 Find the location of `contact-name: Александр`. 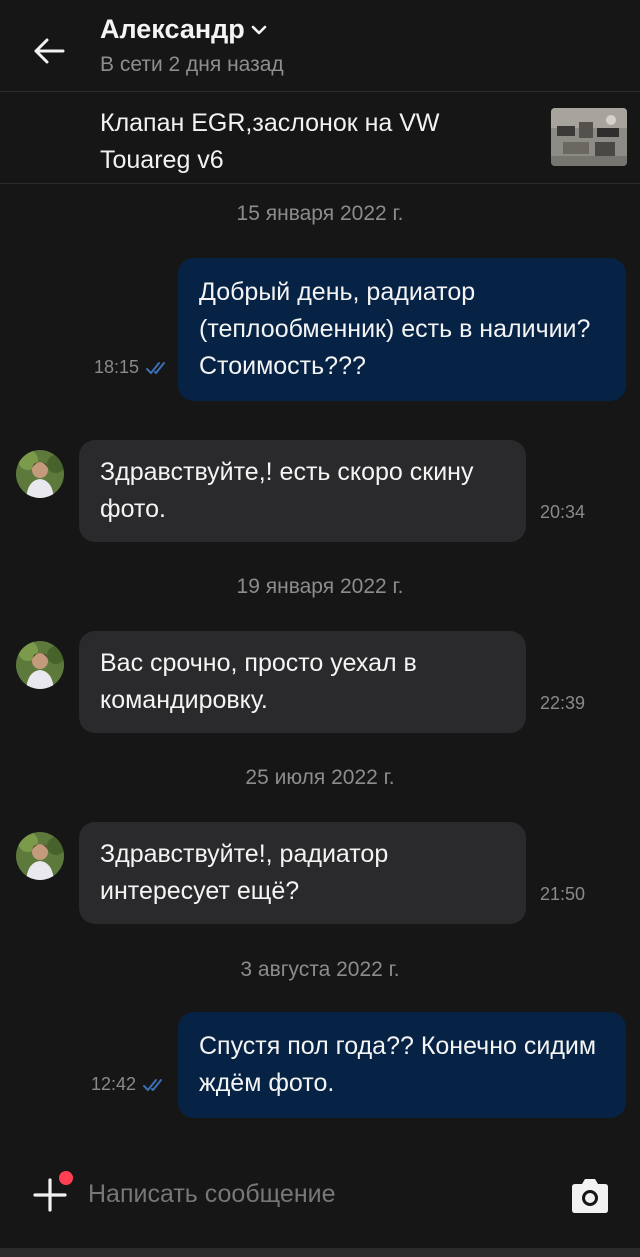

contact-name: Александр is located at coordinates (172, 29).